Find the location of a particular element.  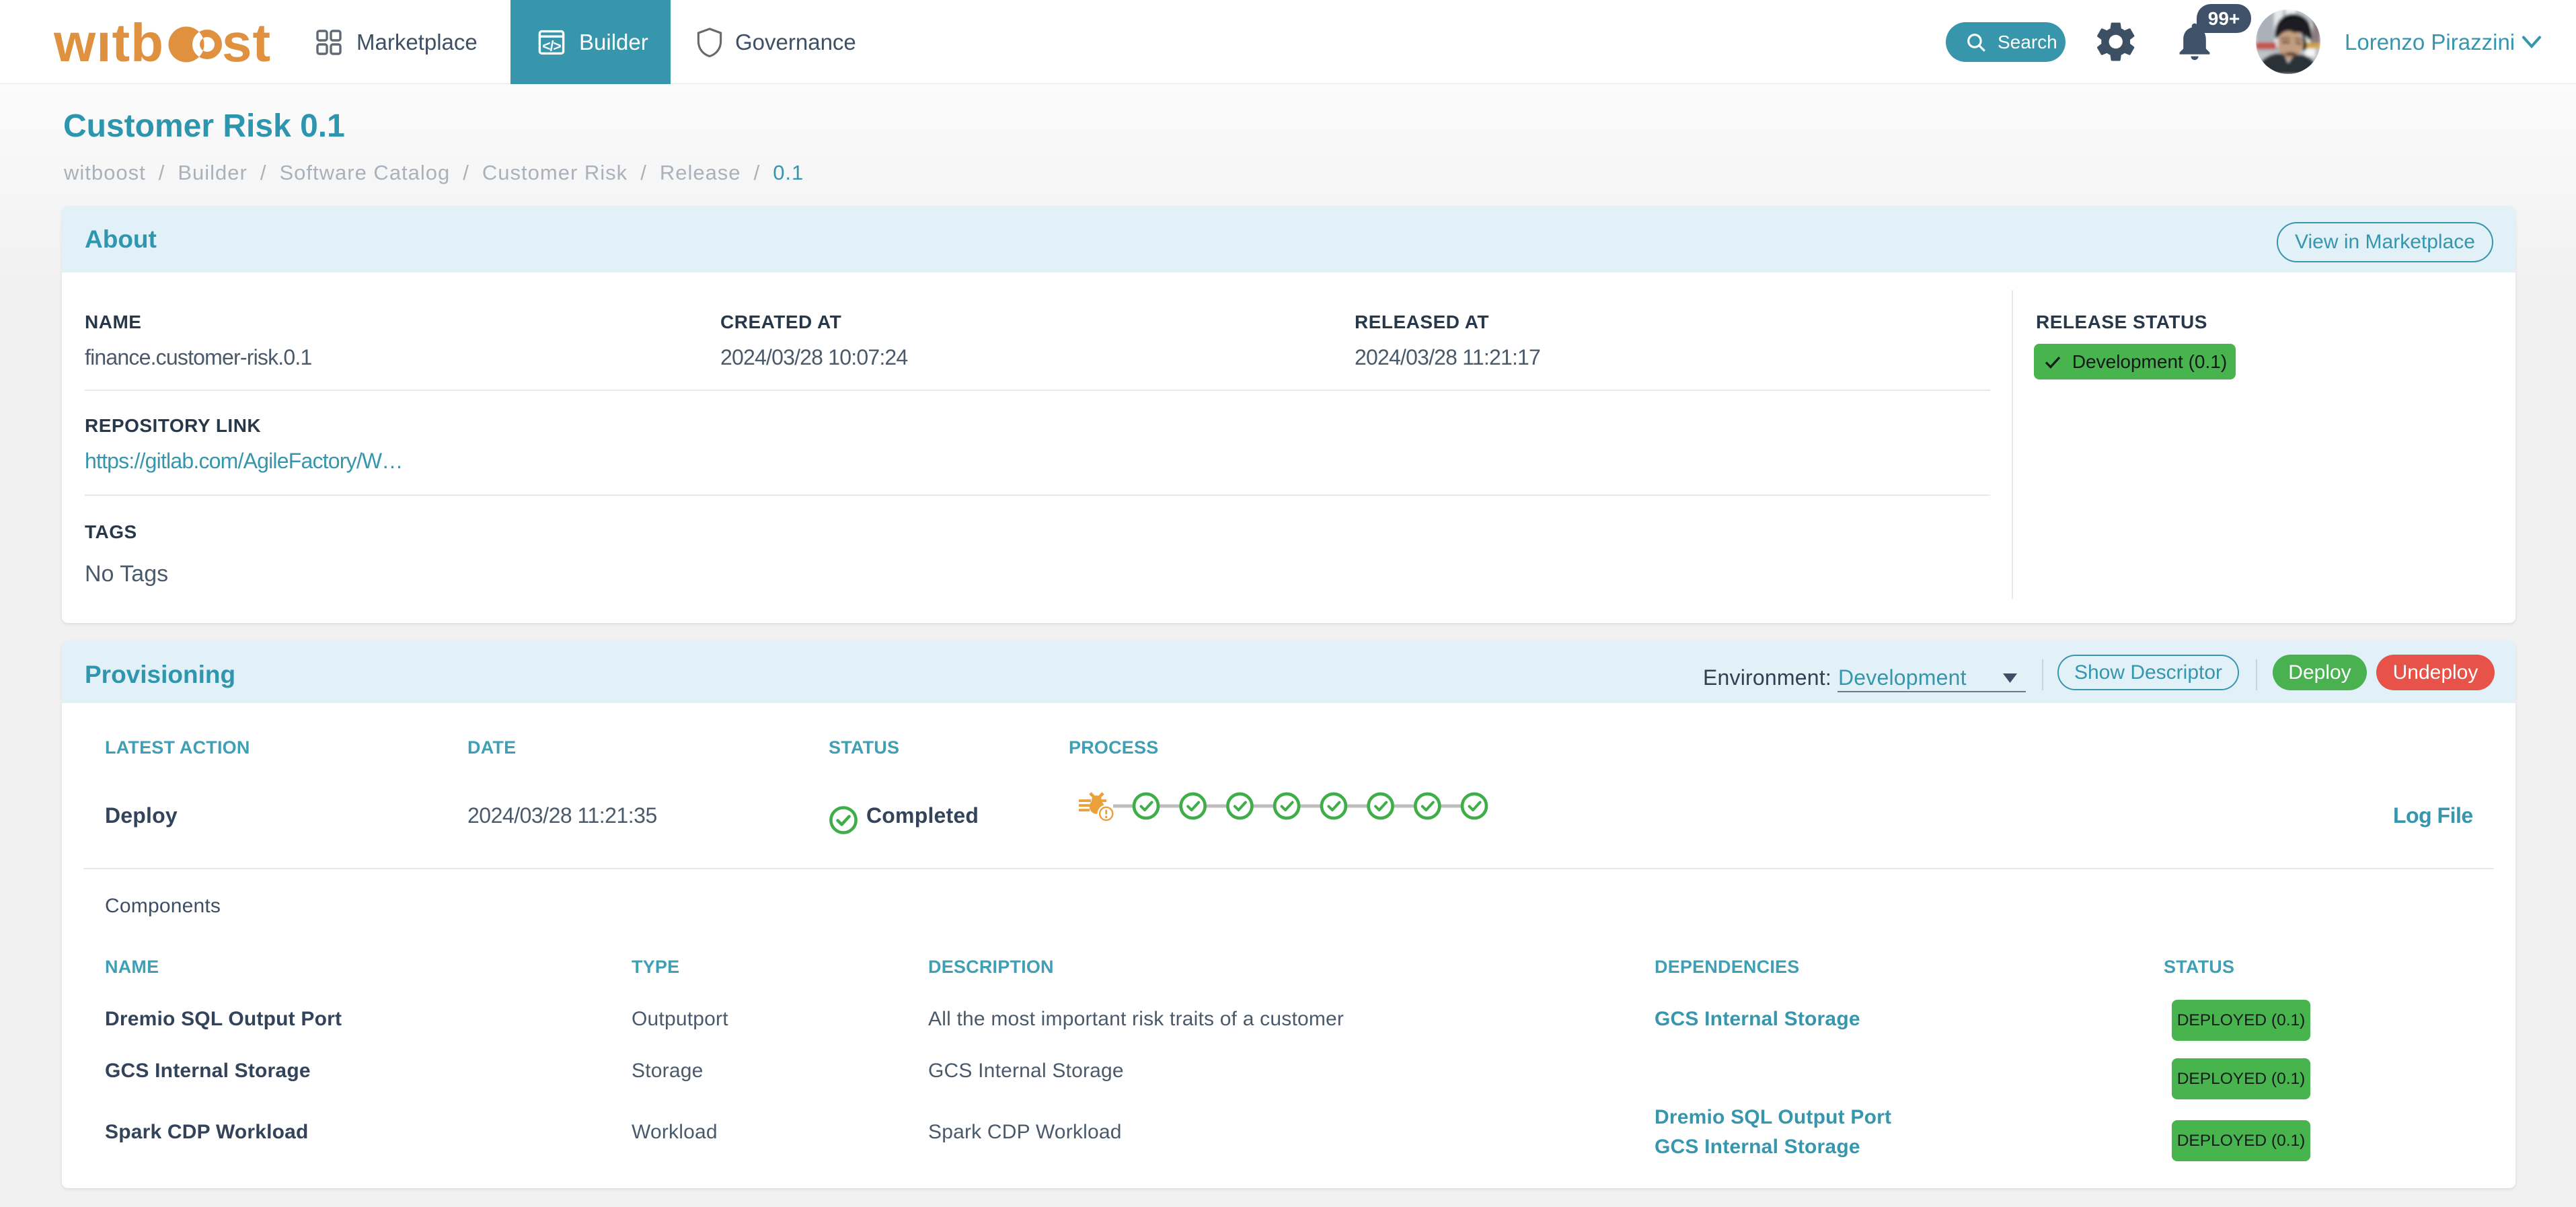

svg-text: st is located at coordinates (246, 42).